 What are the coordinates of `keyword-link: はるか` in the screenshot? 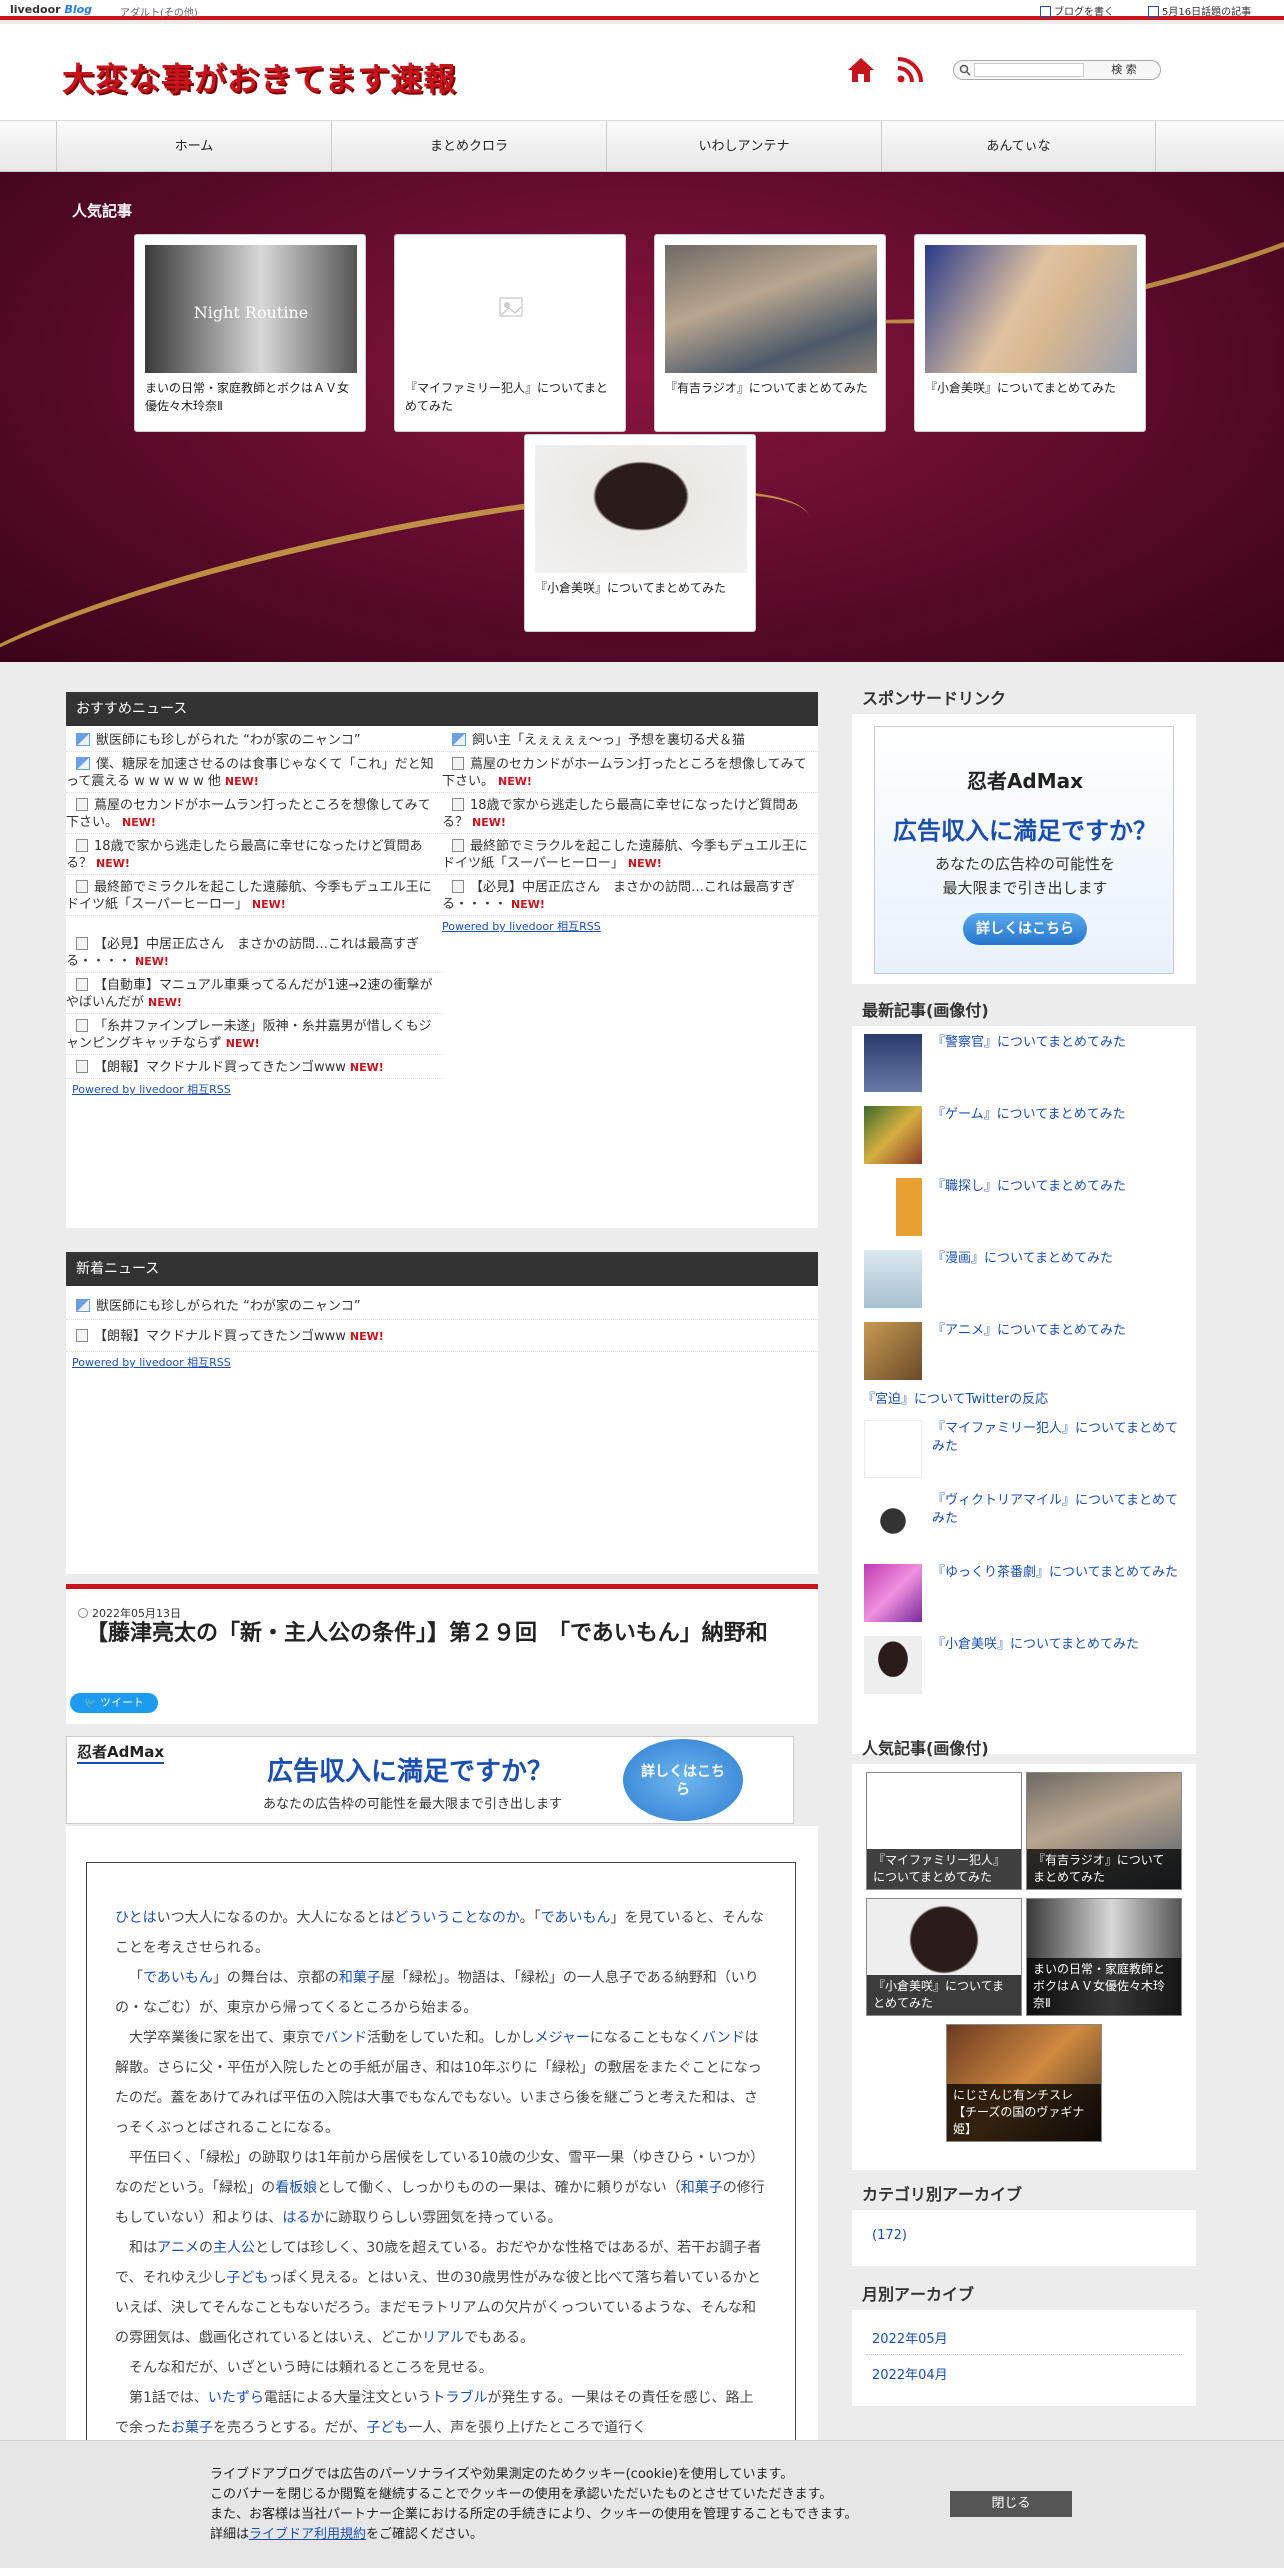 It's located at (303, 2218).